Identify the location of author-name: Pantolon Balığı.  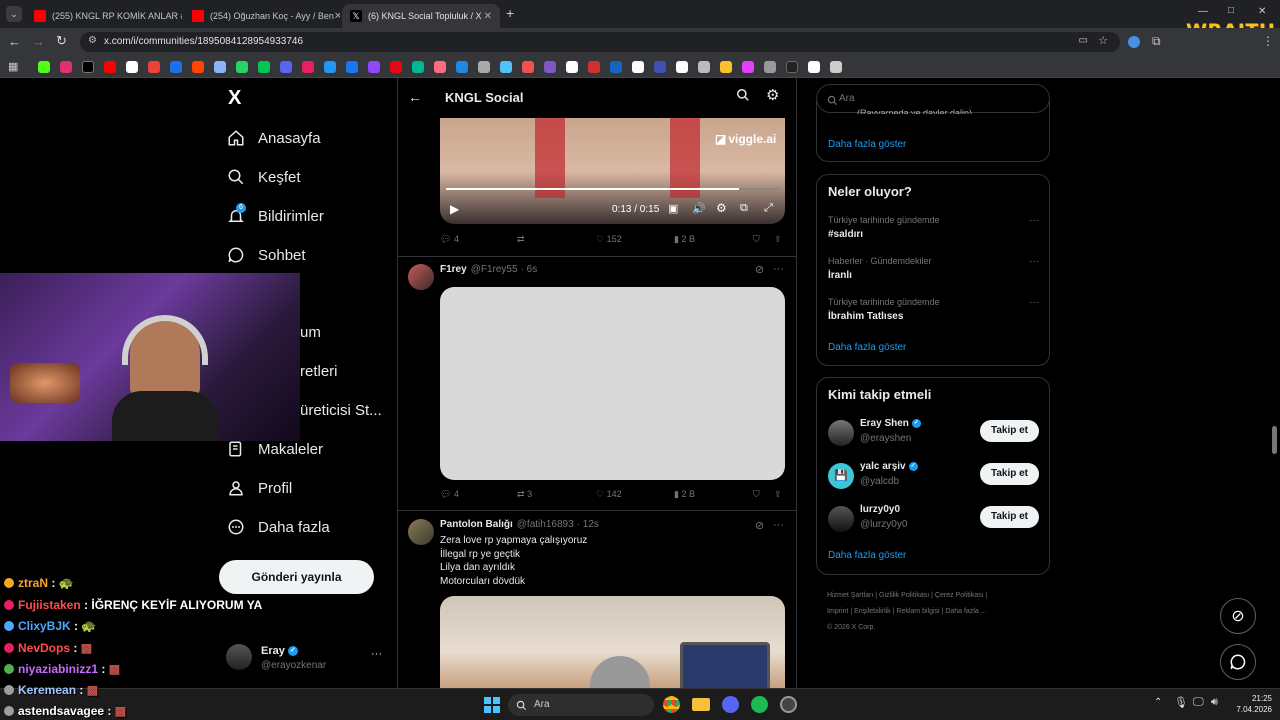
(476, 524).